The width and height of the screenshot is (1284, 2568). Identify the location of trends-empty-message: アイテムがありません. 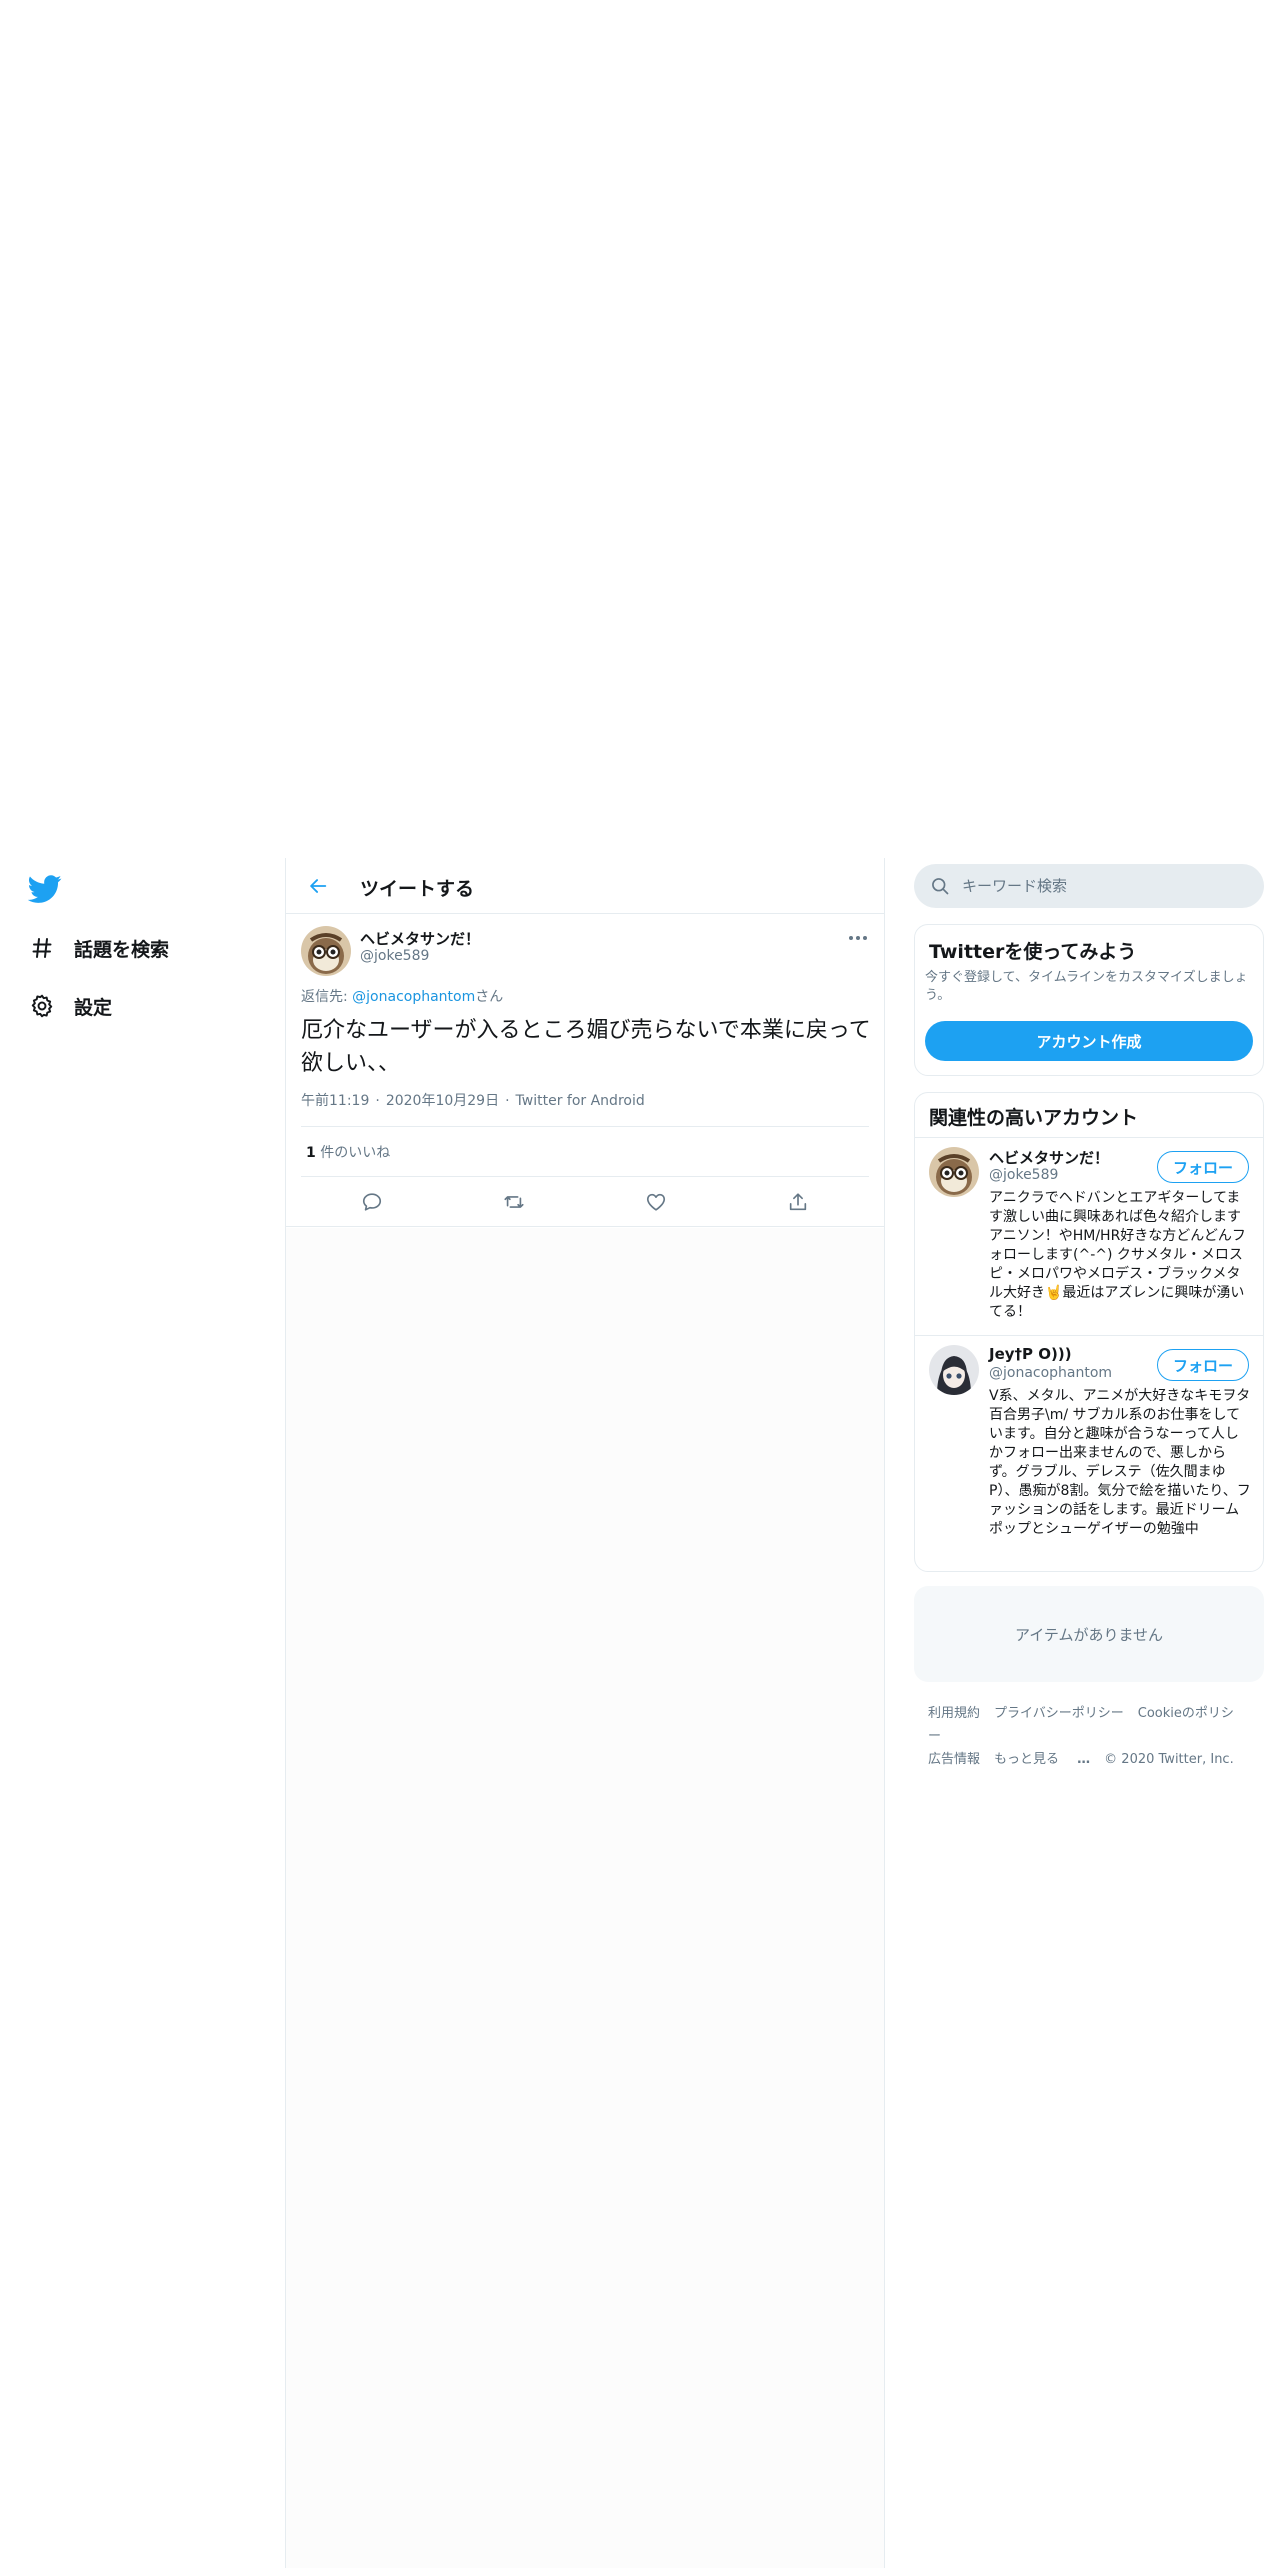
(1089, 1635).